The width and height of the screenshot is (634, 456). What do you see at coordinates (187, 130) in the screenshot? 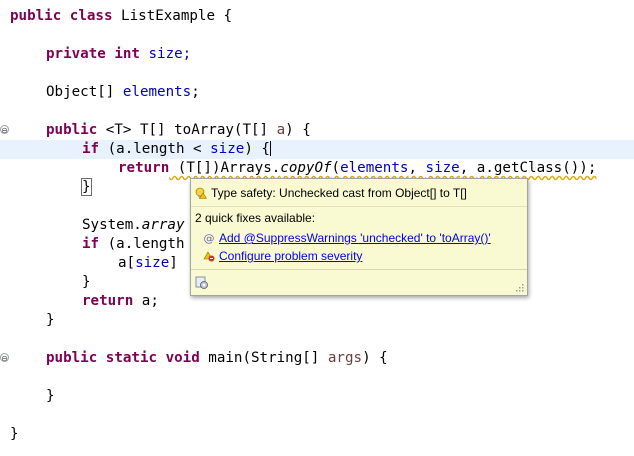
I see `code-text: <T> T[] toArray(T[]` at bounding box center [187, 130].